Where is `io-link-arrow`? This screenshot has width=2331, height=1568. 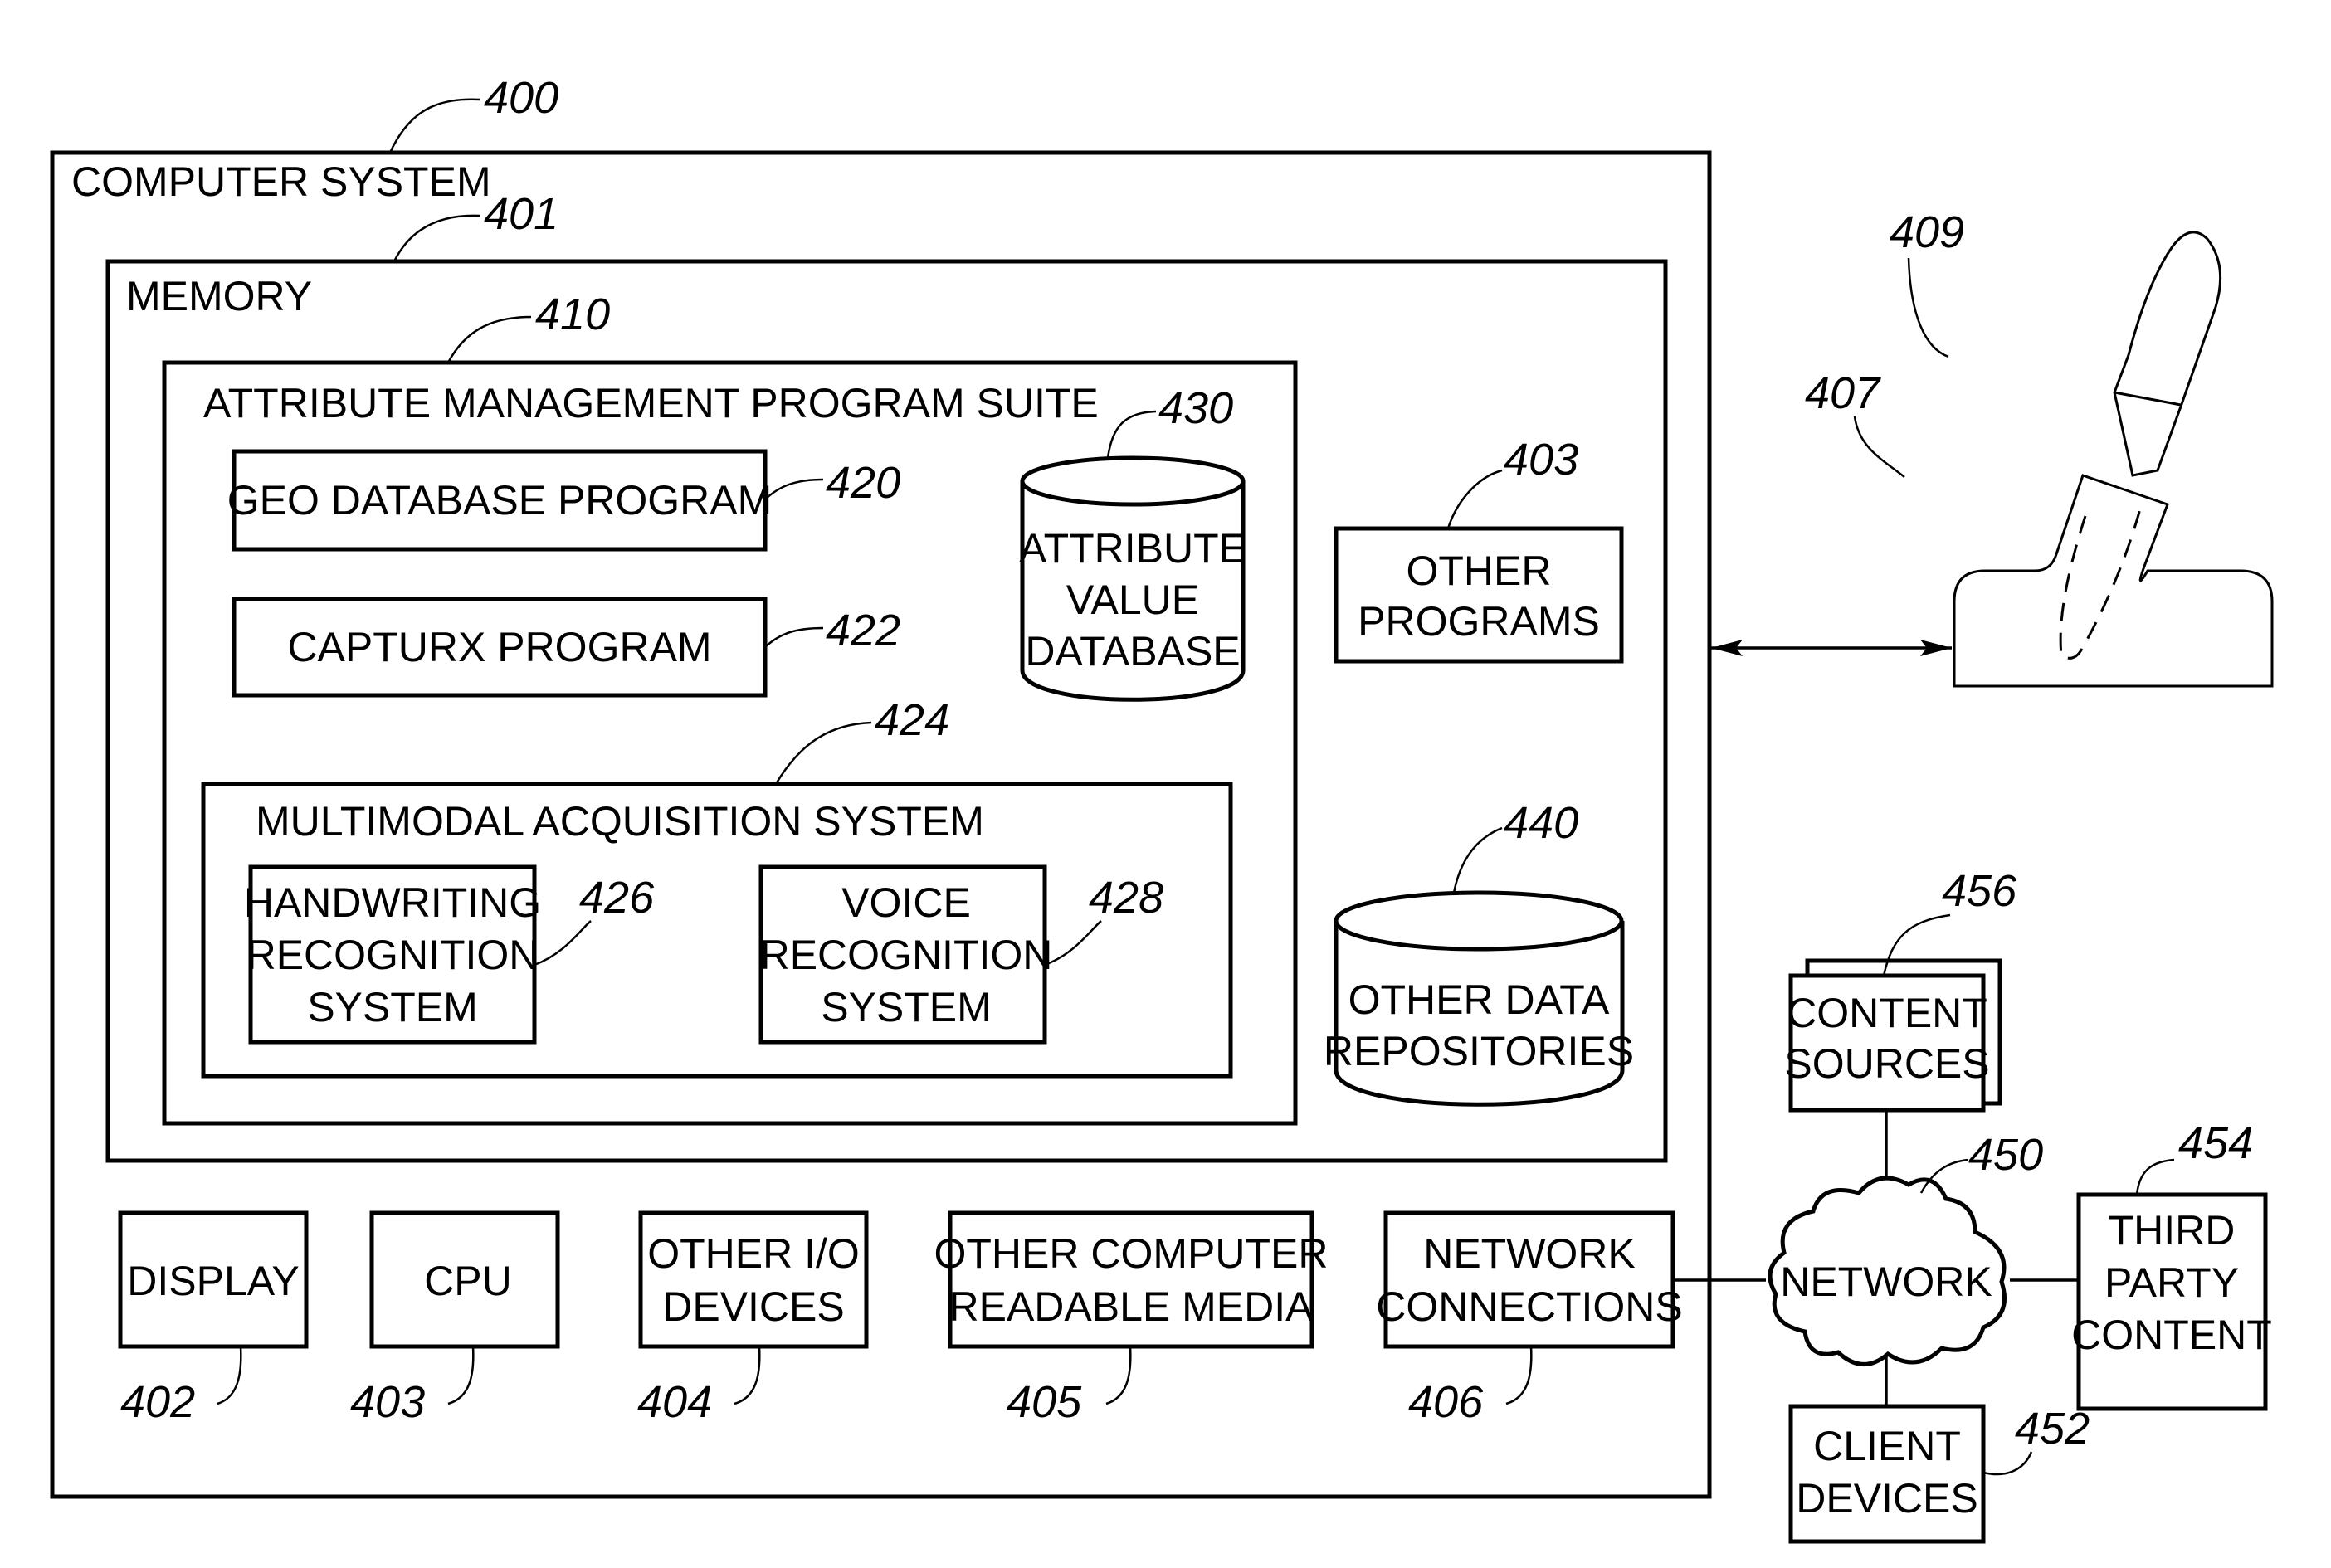 io-link-arrow is located at coordinates (1831, 648).